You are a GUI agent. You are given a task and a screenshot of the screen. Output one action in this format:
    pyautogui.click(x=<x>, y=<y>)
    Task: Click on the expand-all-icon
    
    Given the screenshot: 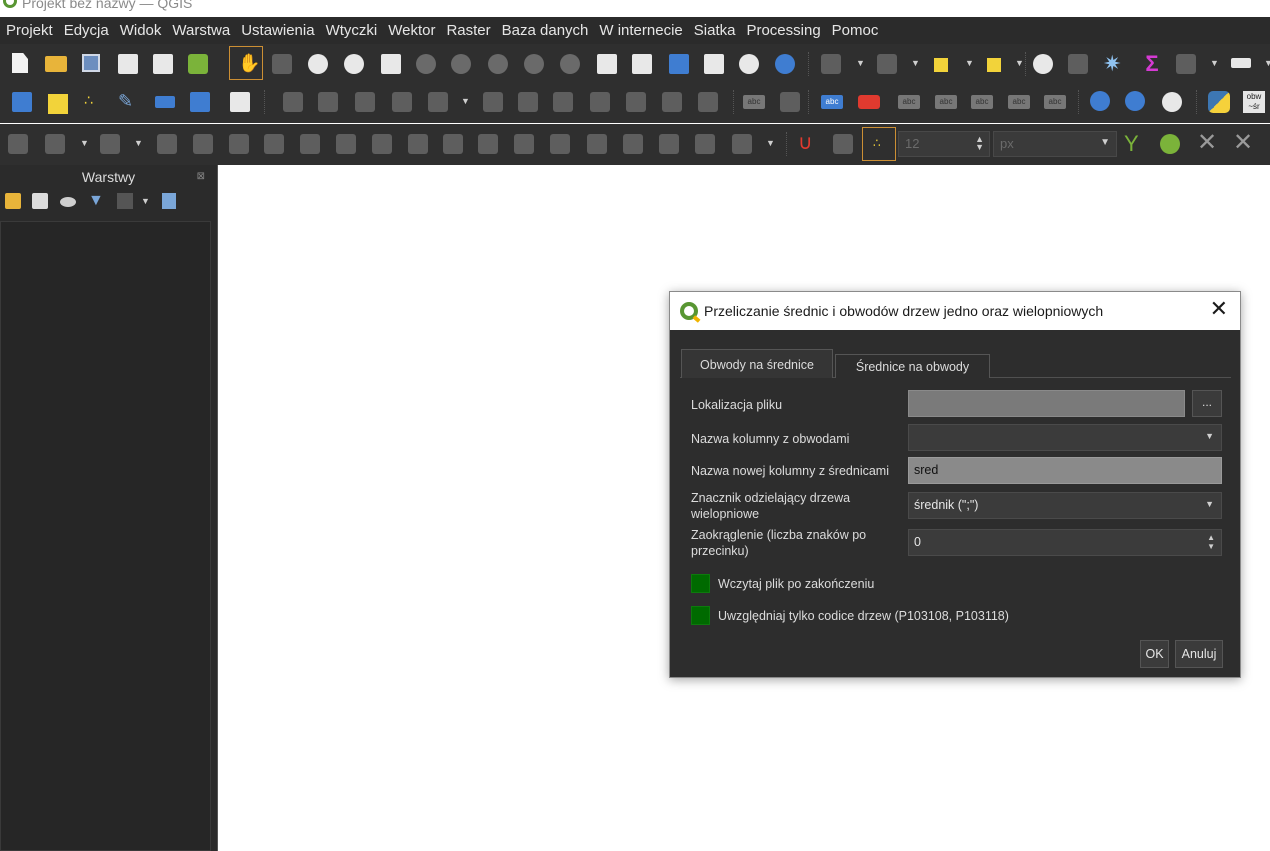 What is the action you would take?
    pyautogui.click(x=169, y=201)
    